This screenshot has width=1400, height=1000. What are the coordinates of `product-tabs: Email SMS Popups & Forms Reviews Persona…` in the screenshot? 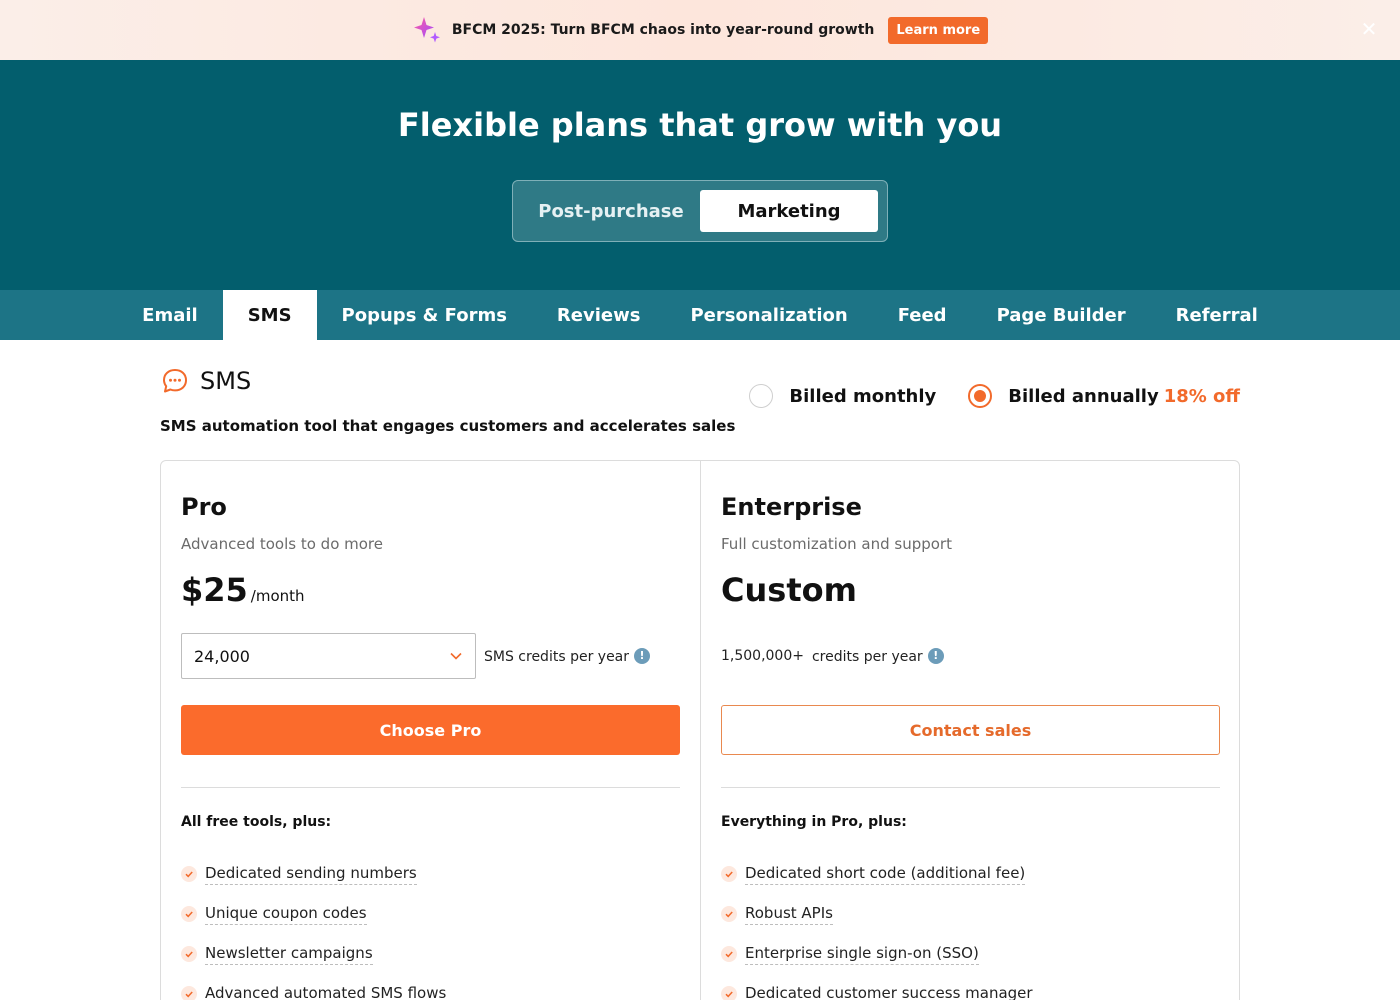 It's located at (700, 315).